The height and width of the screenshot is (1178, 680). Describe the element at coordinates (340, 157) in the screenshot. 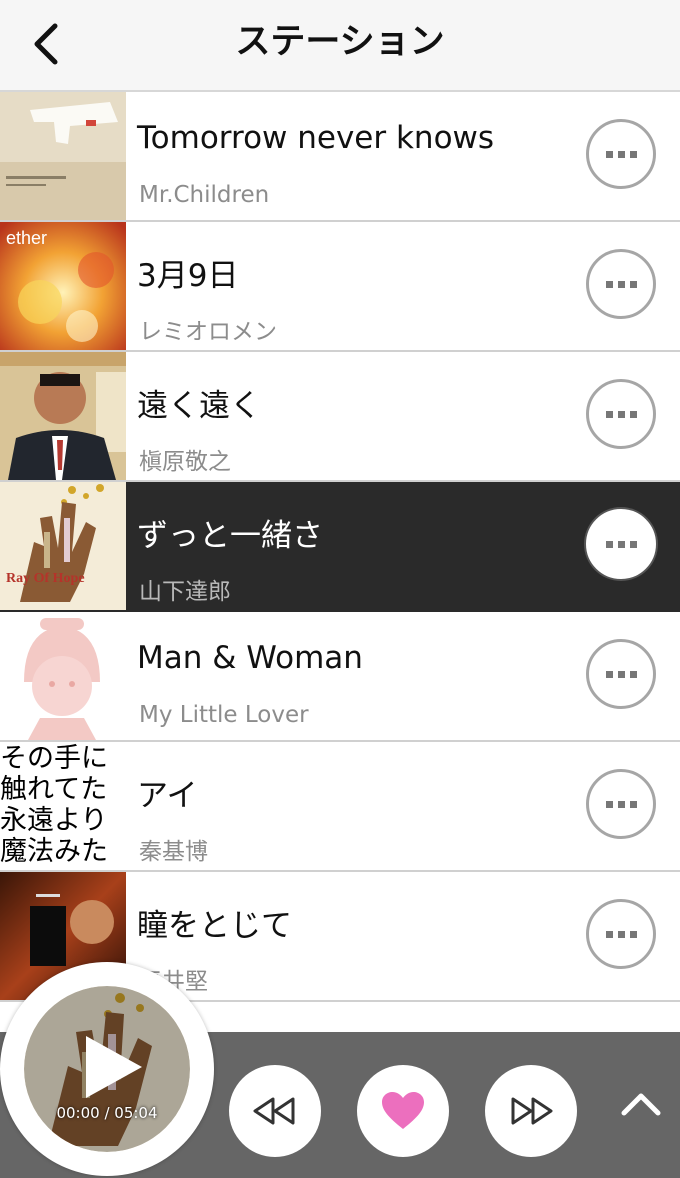

I see `song-row: Tomorrow never knows Mr.Children` at that location.